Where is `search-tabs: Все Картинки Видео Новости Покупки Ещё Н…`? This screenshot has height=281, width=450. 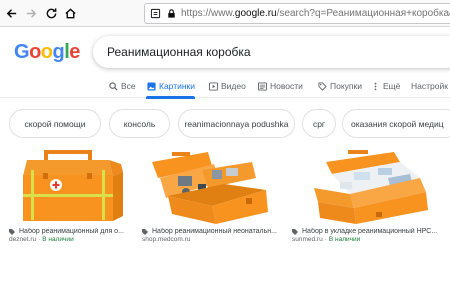 search-tabs: Все Картинки Видео Новости Покупки Ещё Н… is located at coordinates (225, 86).